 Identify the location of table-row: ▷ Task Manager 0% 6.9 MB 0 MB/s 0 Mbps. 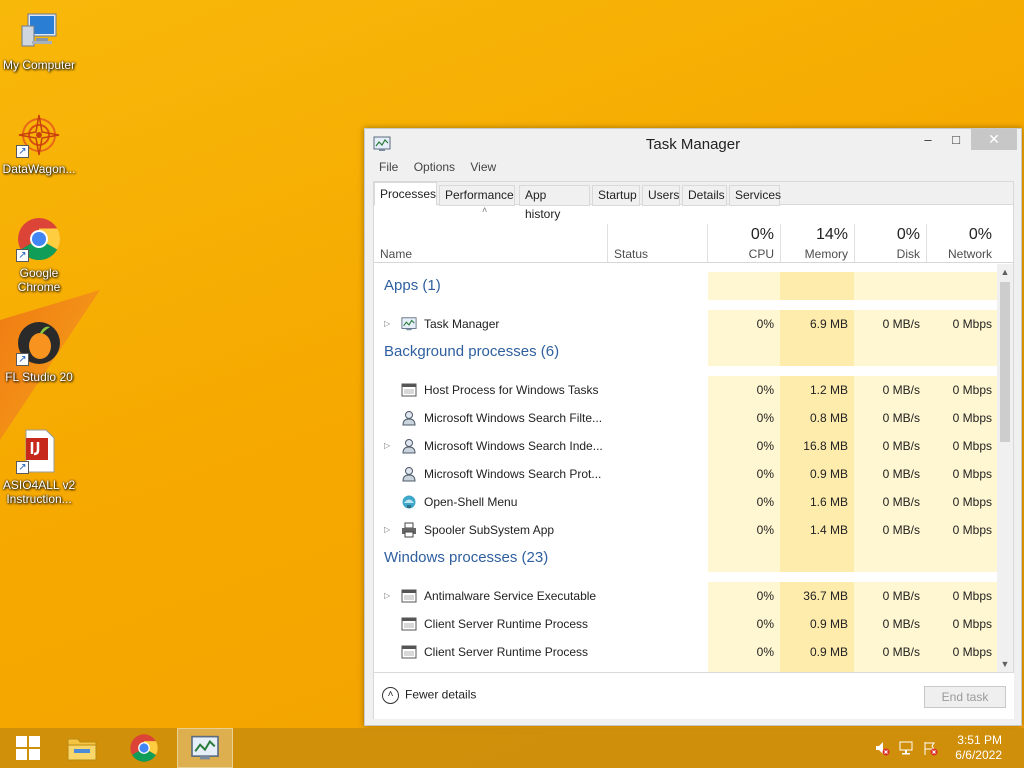
(686, 324).